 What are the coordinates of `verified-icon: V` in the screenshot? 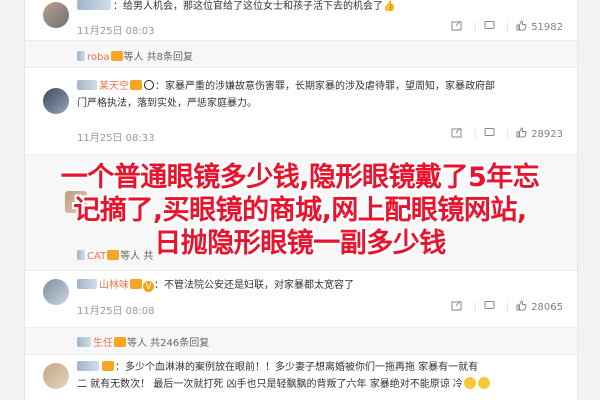 It's located at (148, 286).